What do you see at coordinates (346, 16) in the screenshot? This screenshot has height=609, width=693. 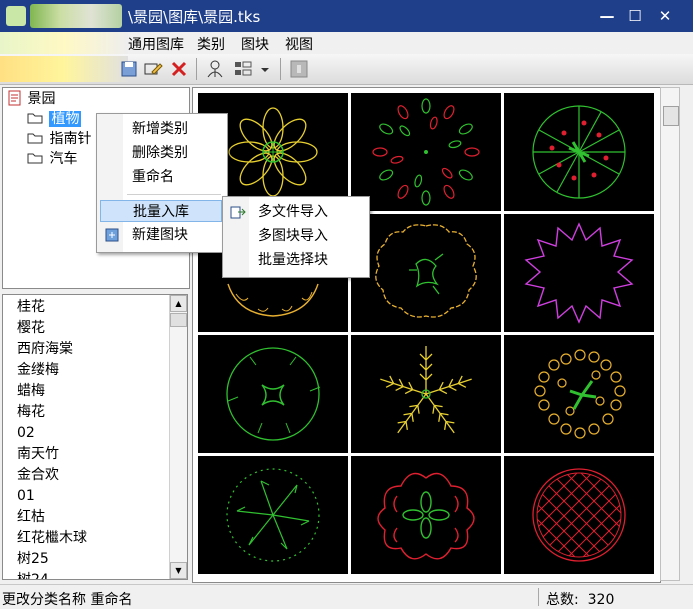 I see `title-bar: \景园\图库\景园.tks — ☐ ✕` at bounding box center [346, 16].